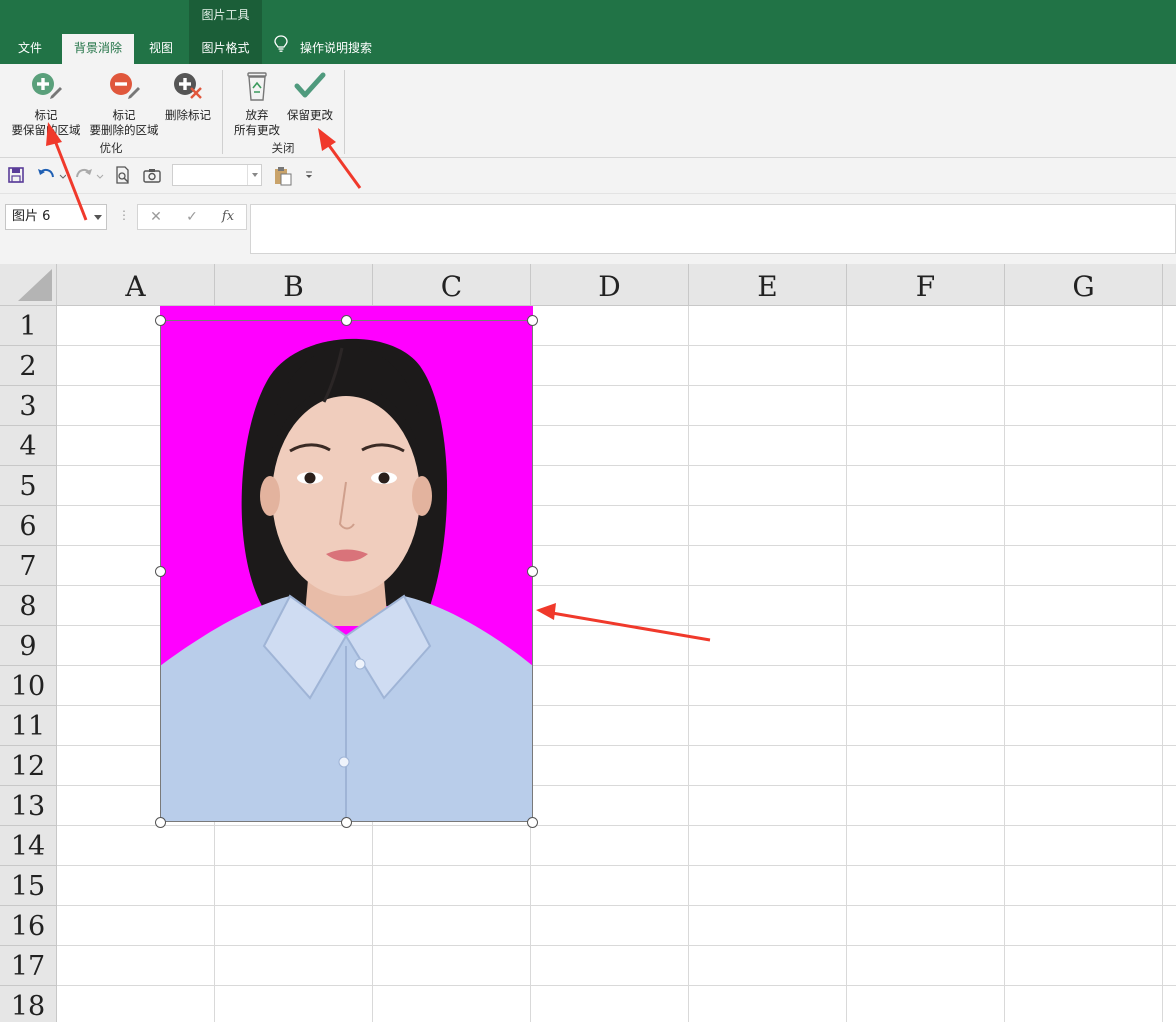 This screenshot has height=1022, width=1176. What do you see at coordinates (51, 176) in the screenshot?
I see `undo-icon` at bounding box center [51, 176].